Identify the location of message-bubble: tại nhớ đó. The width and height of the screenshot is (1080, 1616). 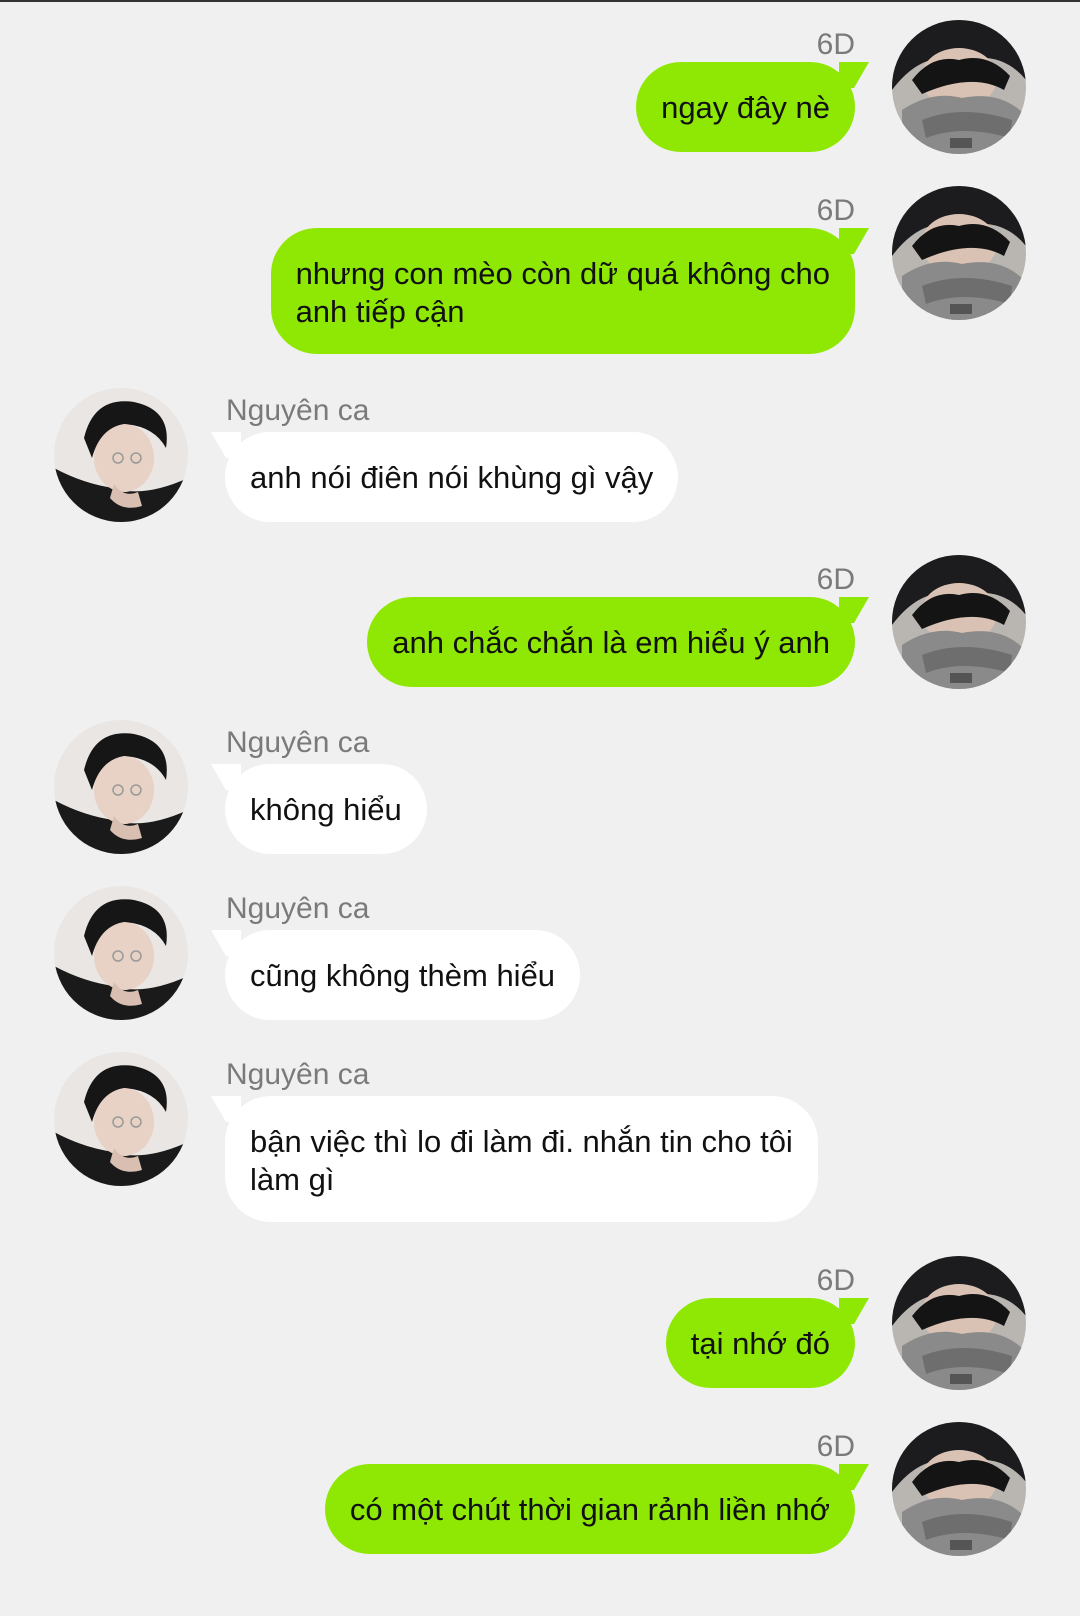
(760, 1343).